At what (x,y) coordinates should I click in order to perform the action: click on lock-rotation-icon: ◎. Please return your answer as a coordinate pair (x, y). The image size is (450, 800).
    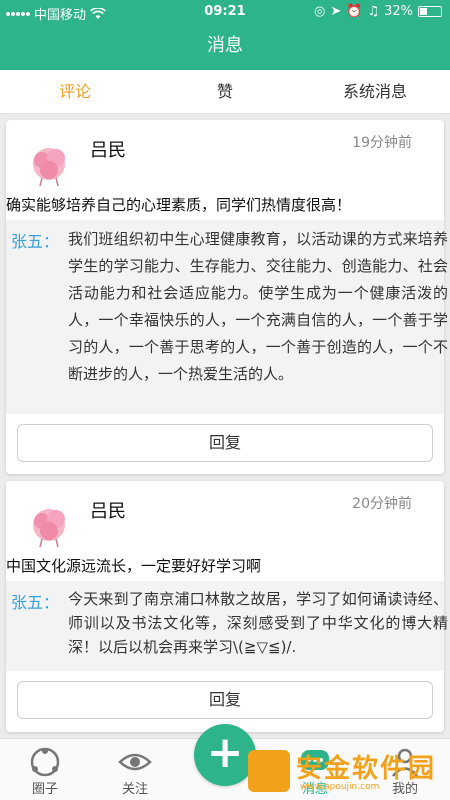
    Looking at the image, I should click on (320, 11).